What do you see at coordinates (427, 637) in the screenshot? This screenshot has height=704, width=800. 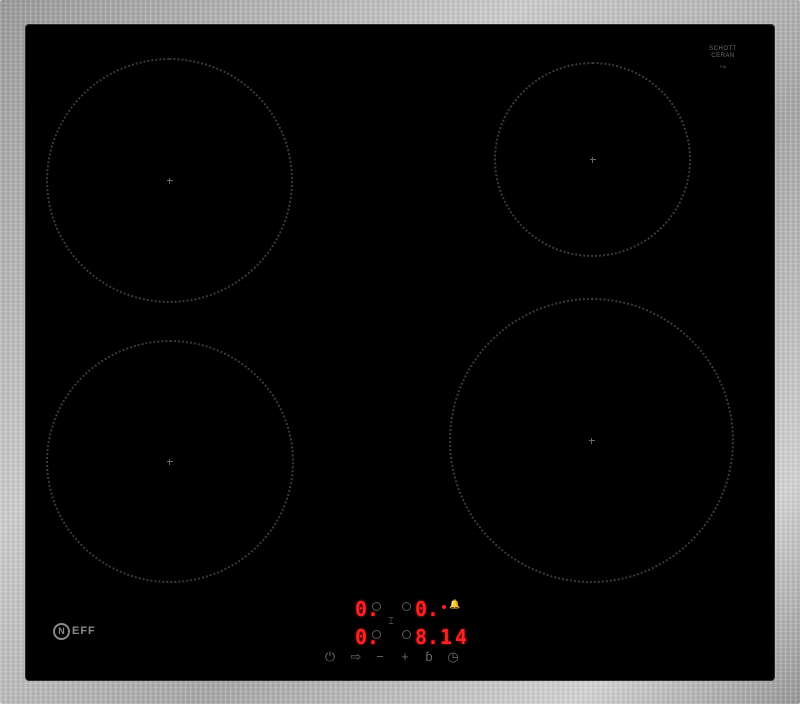 I see `display-zone-right-bottom: 8.` at bounding box center [427, 637].